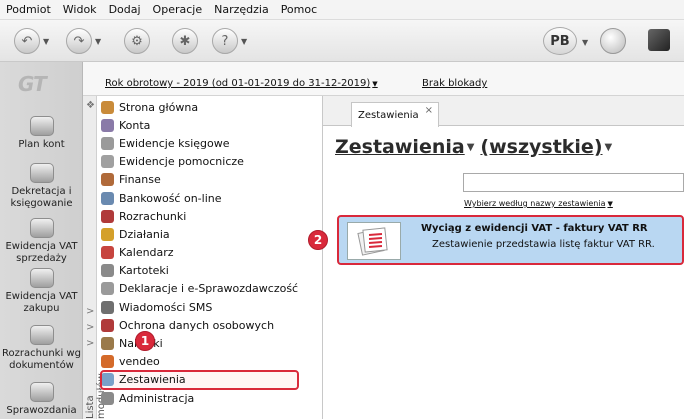  I want to click on module-item: Wiadomości SMS, so click(199, 307).